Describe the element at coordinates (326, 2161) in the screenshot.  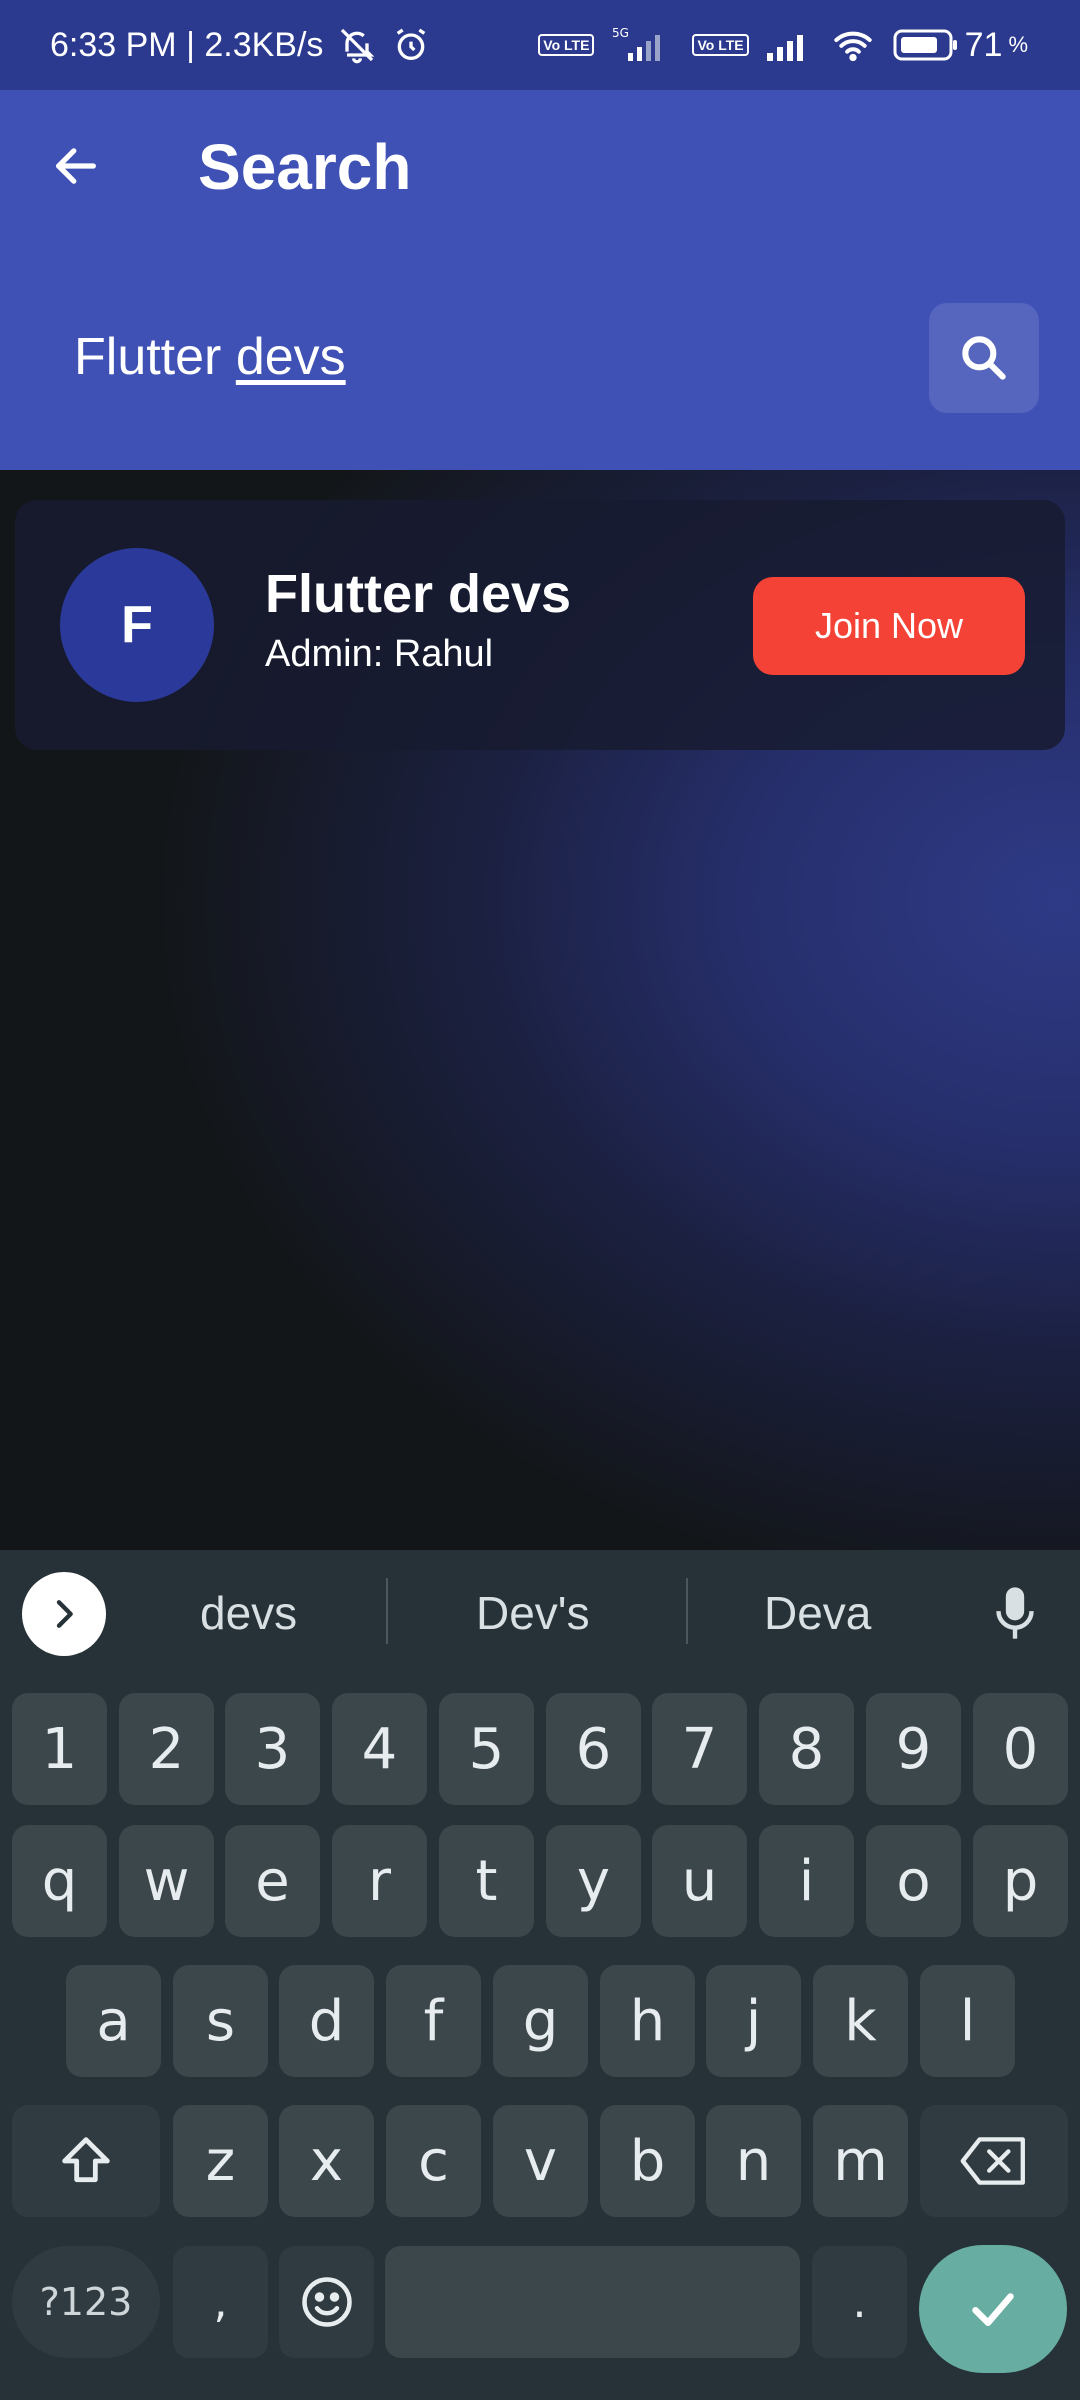
I see `key-x: x` at that location.